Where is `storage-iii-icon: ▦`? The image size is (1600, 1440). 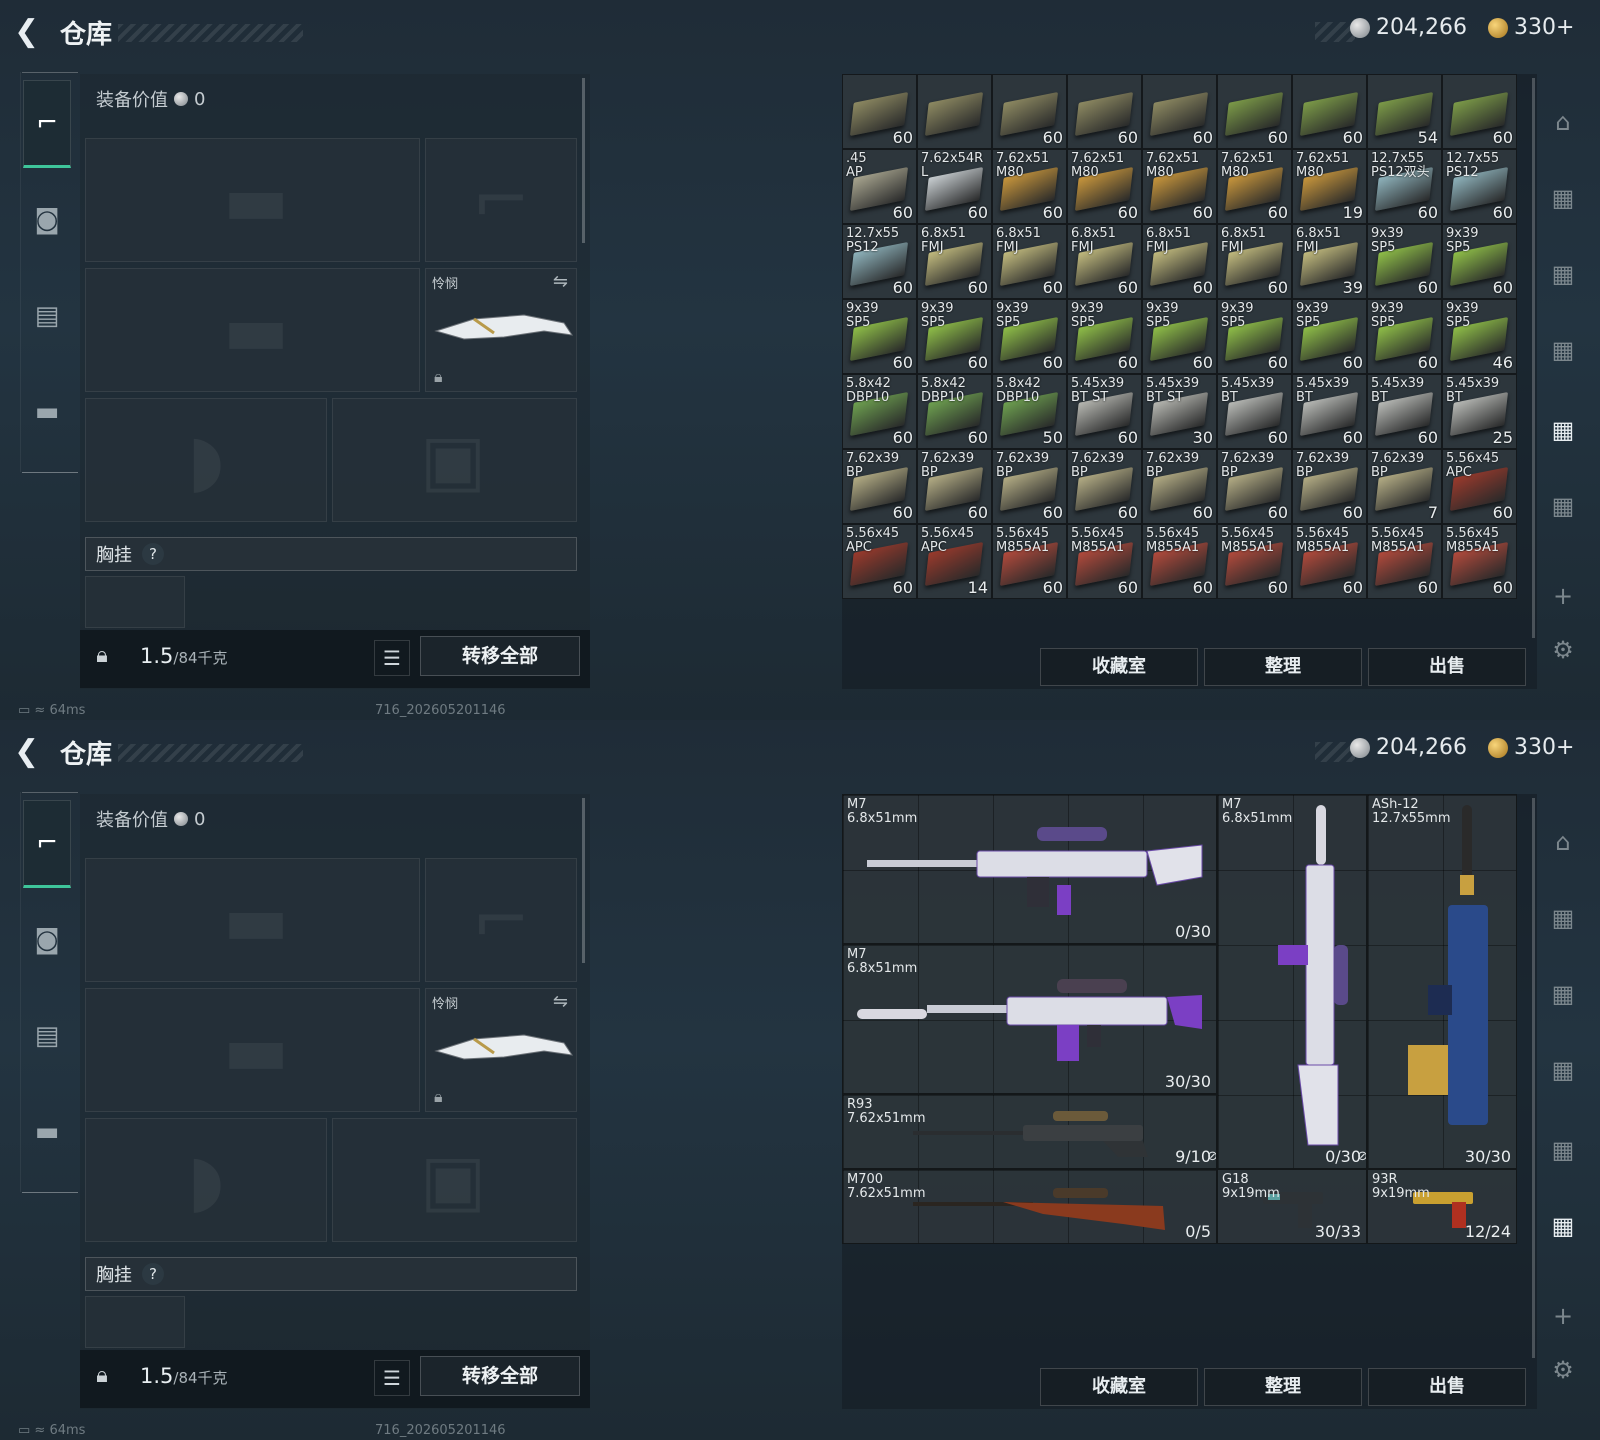
storage-iii-icon: ▦ is located at coordinates (1563, 994).